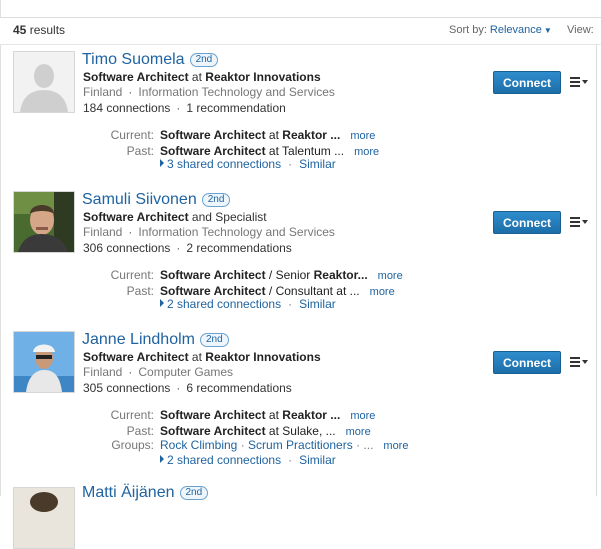 The height and width of the screenshot is (549, 601). What do you see at coordinates (156, 200) in the screenshot?
I see `profile-name-link: Samuli Siivonen 2nd` at bounding box center [156, 200].